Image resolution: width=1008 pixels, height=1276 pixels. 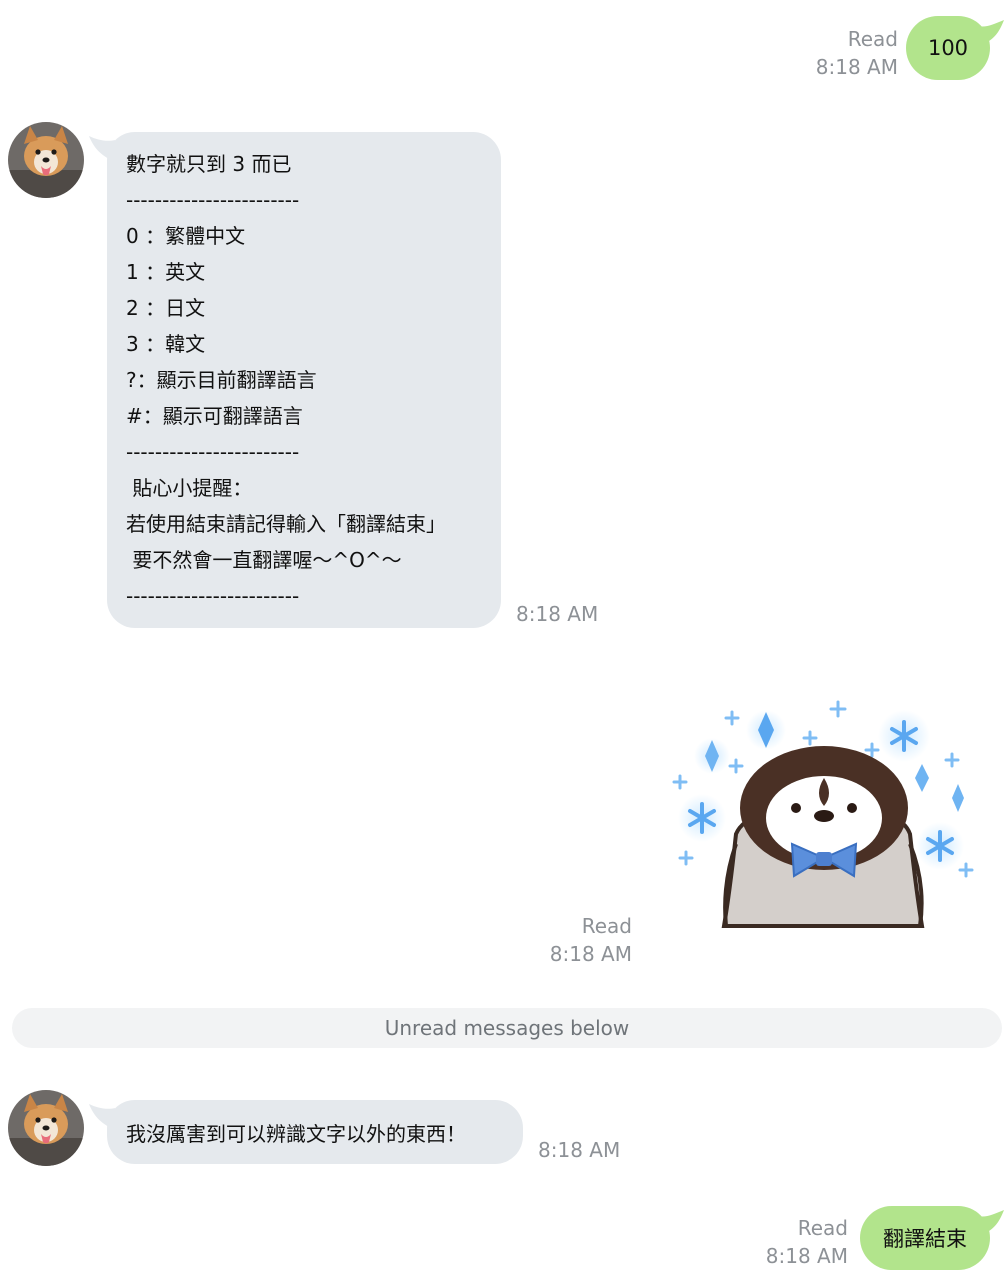 What do you see at coordinates (166, 272) in the screenshot?
I see `menu-line: 1 ：英文` at bounding box center [166, 272].